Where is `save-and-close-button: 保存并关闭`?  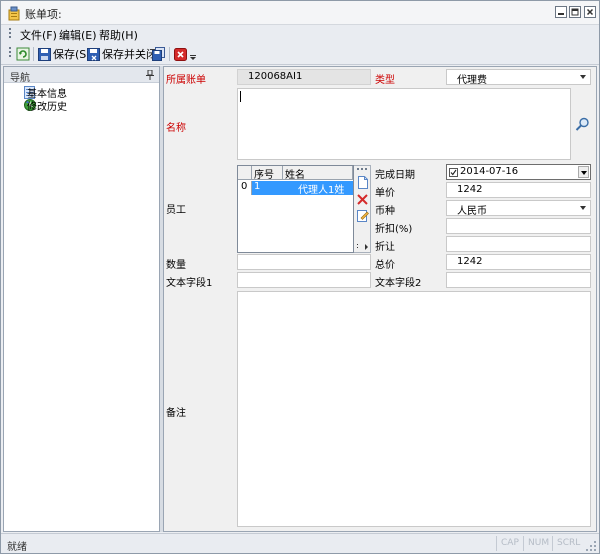 save-and-close-button: 保存并关闭 is located at coordinates (122, 54).